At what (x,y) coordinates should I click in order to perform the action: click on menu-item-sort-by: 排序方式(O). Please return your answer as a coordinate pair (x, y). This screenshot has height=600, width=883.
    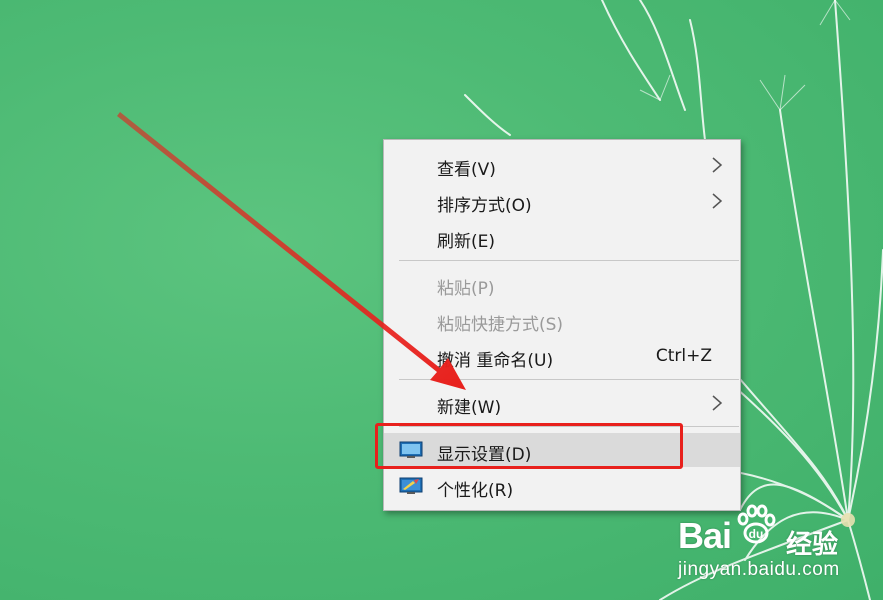
    Looking at the image, I should click on (562, 201).